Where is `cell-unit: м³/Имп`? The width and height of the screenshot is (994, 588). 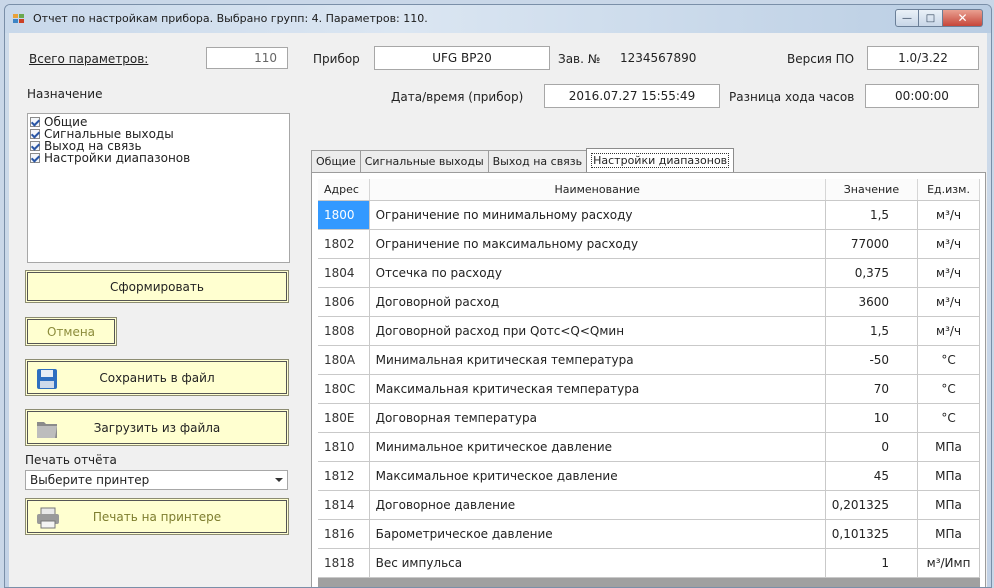
cell-unit: м³/Имп is located at coordinates (948, 563).